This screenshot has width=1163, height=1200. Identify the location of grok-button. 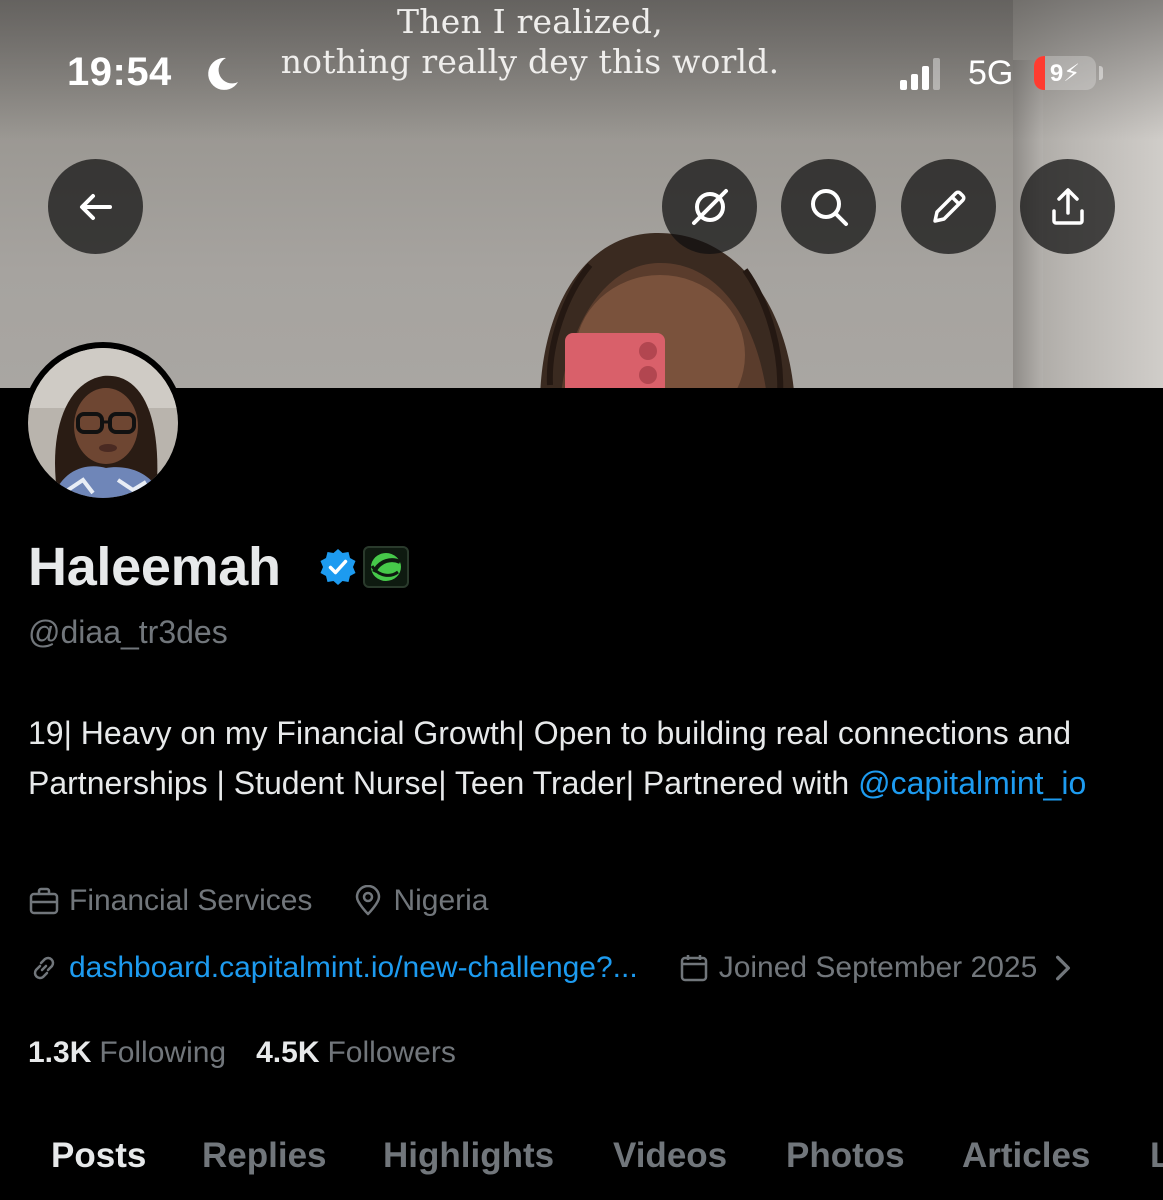
(709, 206).